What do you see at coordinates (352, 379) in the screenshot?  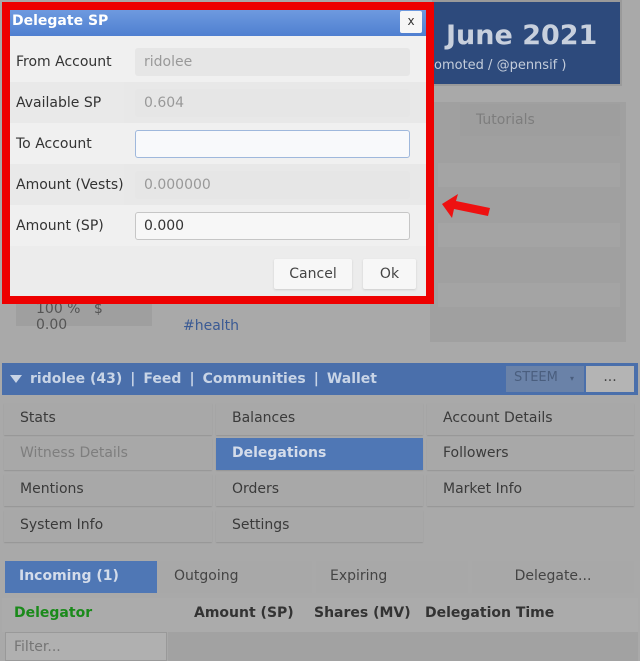 I see `nav-wallet: Wallet` at bounding box center [352, 379].